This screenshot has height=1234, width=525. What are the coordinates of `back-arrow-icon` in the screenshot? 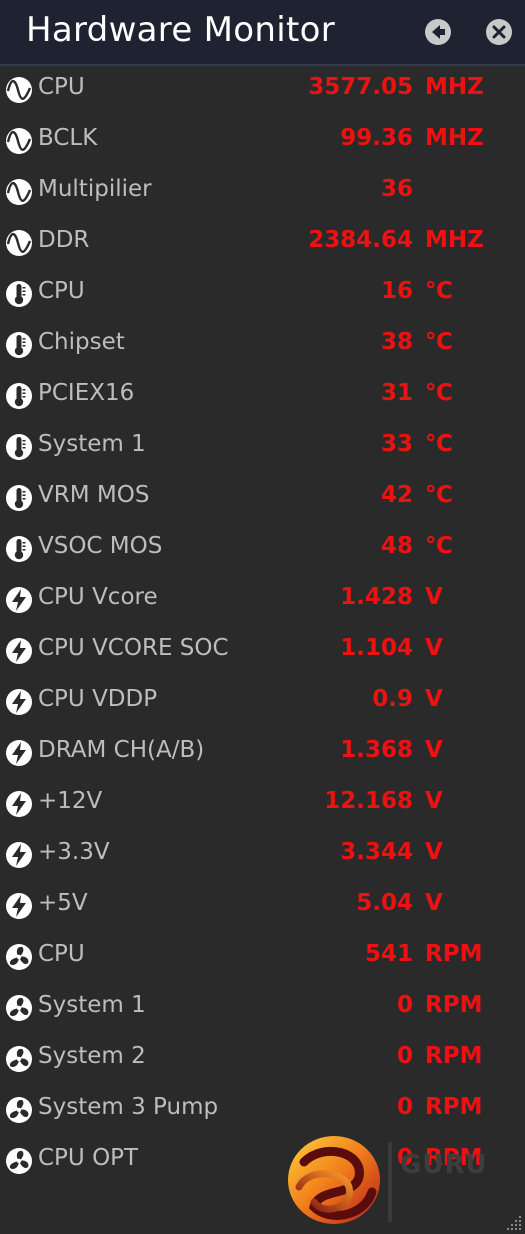 It's located at (438, 32).